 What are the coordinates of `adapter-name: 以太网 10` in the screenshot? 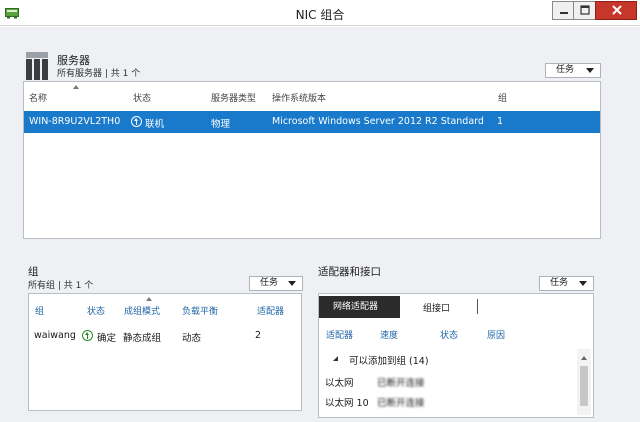 It's located at (347, 403).